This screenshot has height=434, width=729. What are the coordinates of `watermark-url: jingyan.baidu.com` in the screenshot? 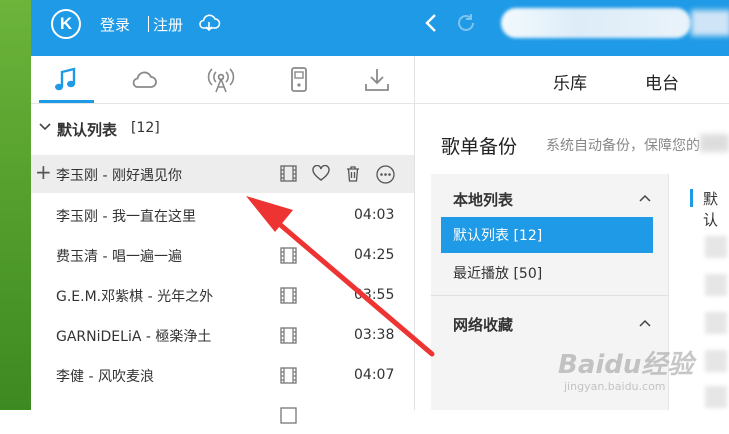 It's located at (615, 386).